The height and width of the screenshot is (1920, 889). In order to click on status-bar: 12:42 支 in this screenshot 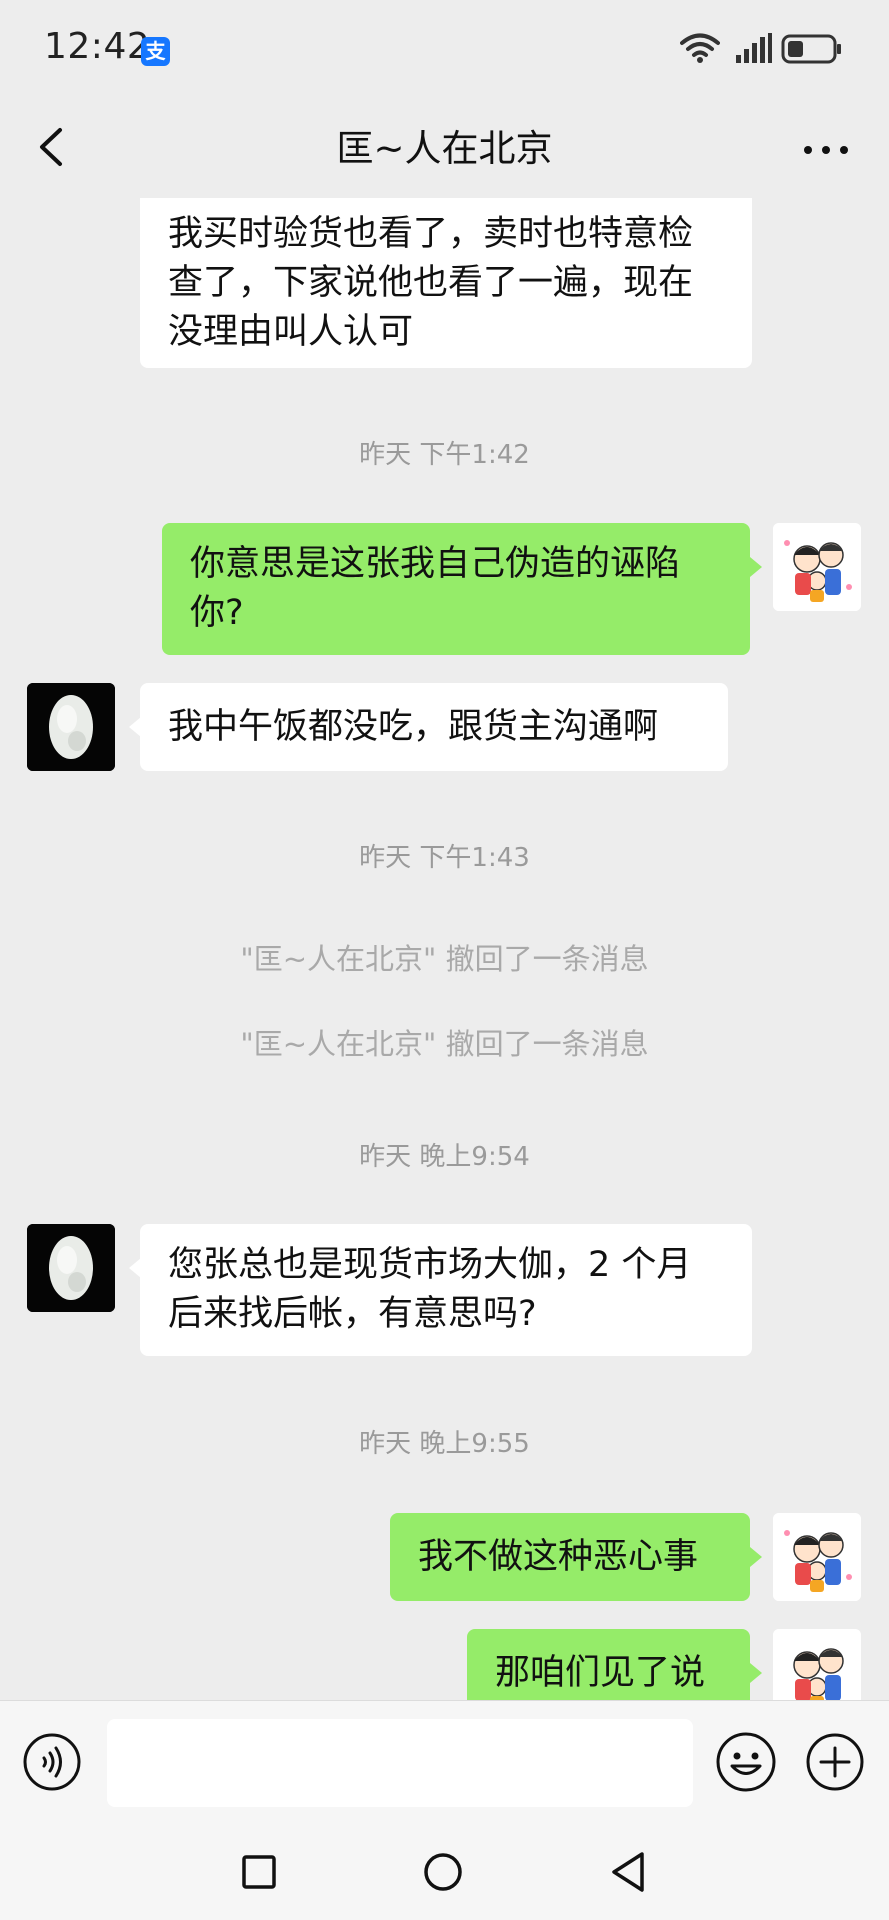, I will do `click(444, 50)`.